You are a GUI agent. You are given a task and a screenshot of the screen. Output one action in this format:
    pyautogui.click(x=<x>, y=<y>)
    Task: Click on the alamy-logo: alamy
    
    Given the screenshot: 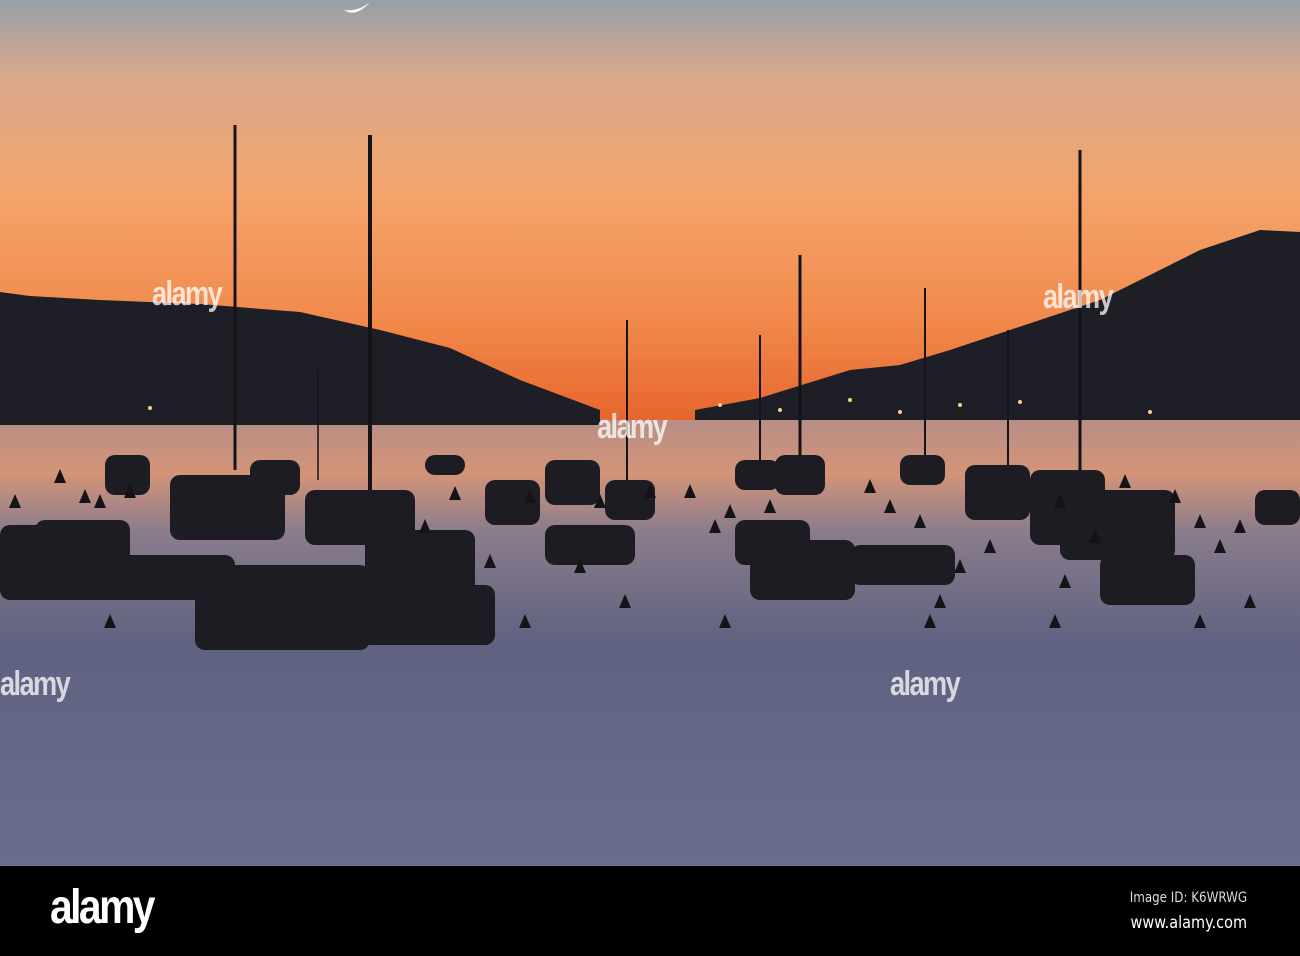 What is the action you would take?
    pyautogui.click(x=102, y=907)
    